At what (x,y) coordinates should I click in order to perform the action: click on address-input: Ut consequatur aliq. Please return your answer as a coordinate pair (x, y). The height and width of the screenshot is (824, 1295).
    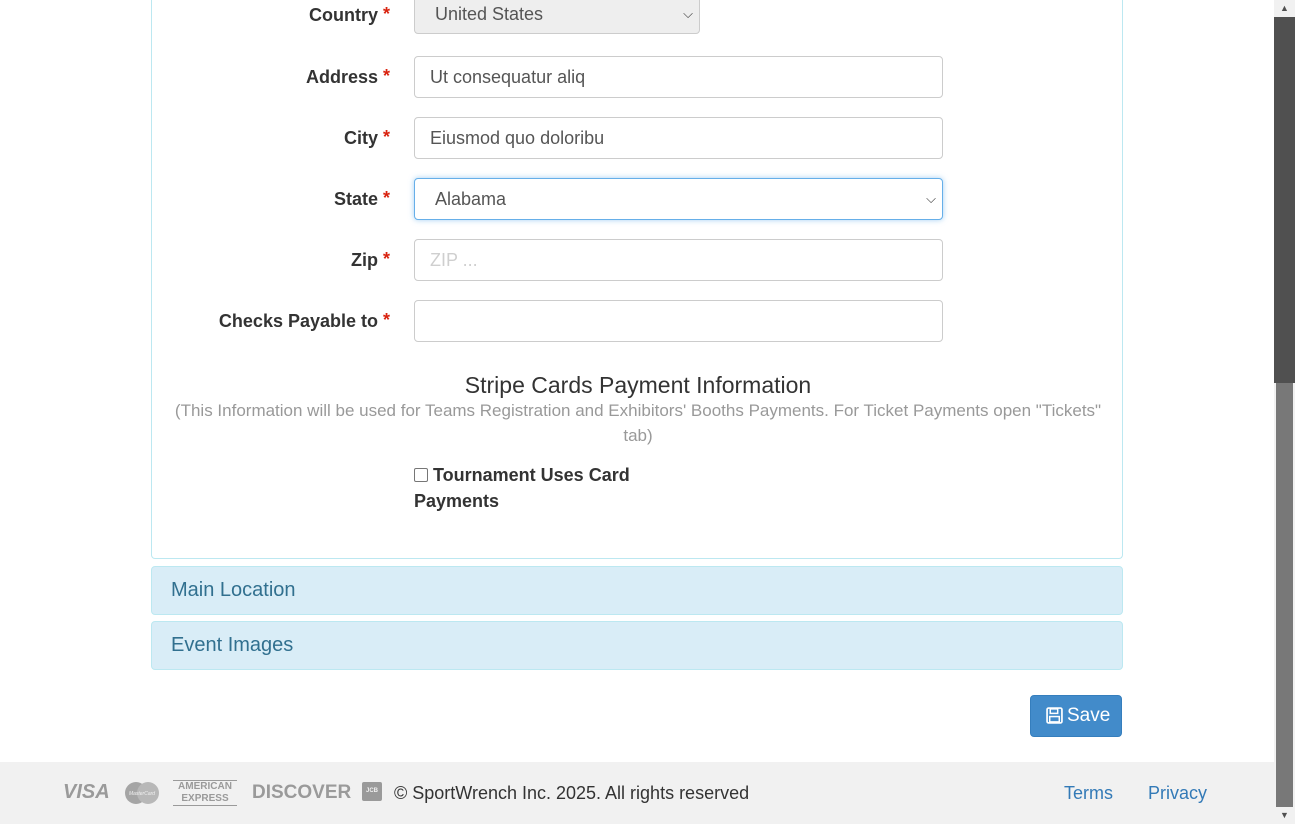
    Looking at the image, I should click on (678, 77).